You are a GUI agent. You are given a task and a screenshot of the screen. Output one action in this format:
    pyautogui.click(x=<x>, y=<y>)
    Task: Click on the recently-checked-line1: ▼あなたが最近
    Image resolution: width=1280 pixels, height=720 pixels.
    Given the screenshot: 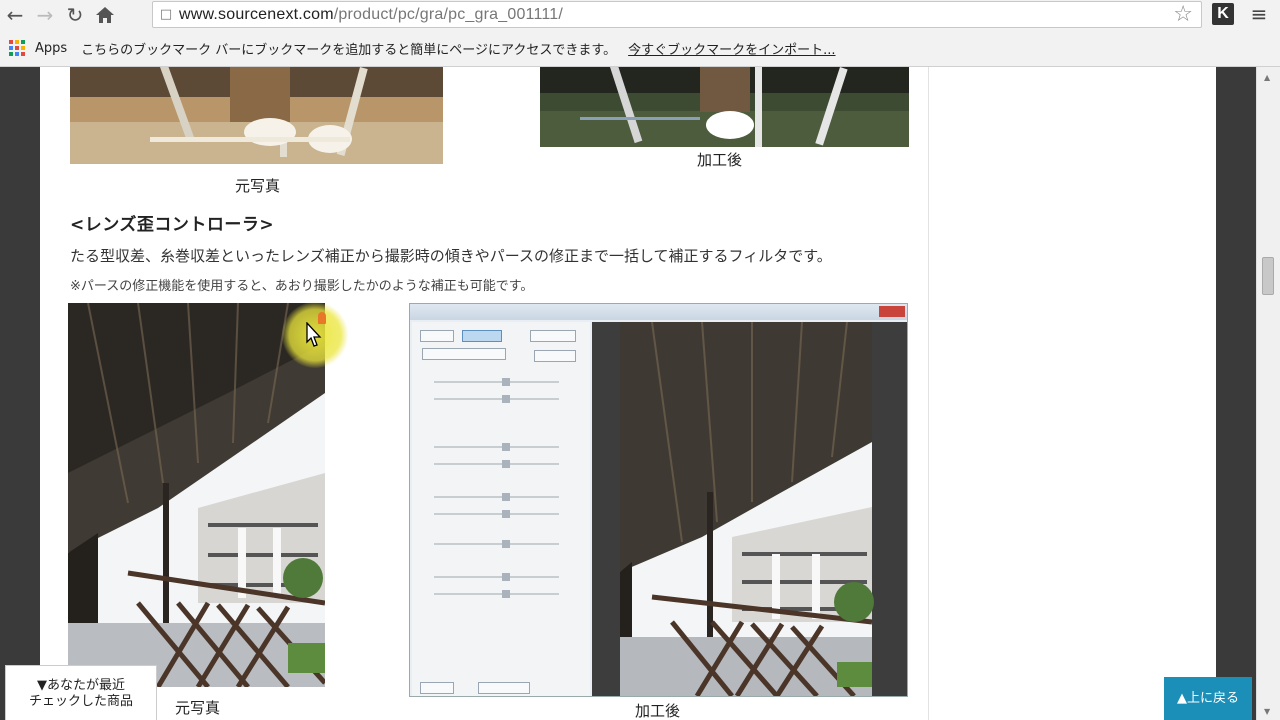 What is the action you would take?
    pyautogui.click(x=81, y=685)
    